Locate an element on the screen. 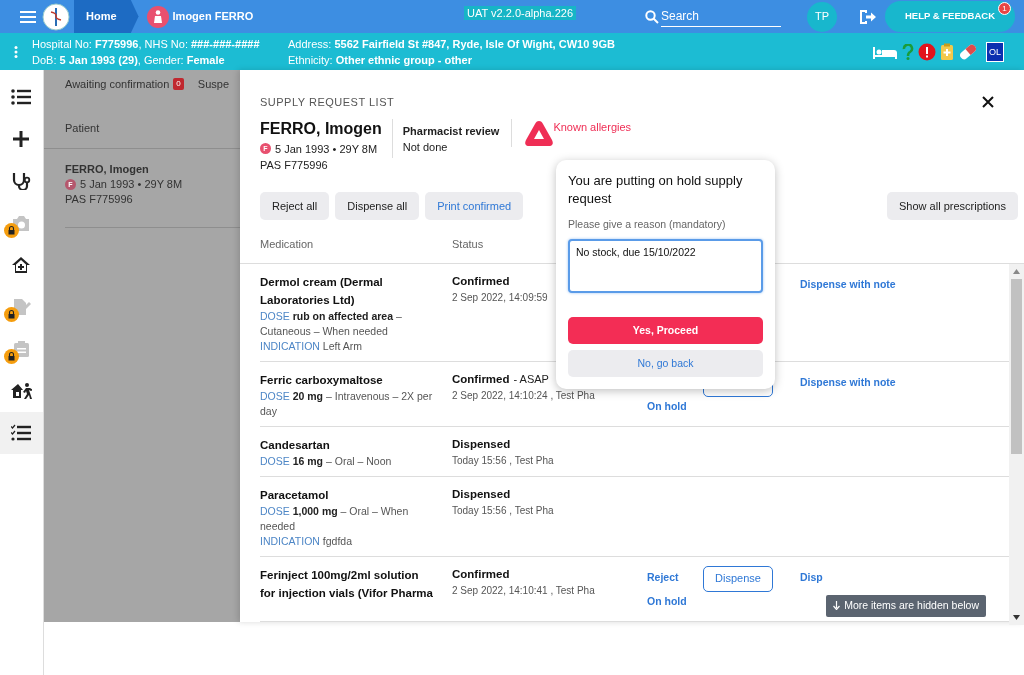 The width and height of the screenshot is (1024, 675). action-button: Dispense all is located at coordinates (377, 205).